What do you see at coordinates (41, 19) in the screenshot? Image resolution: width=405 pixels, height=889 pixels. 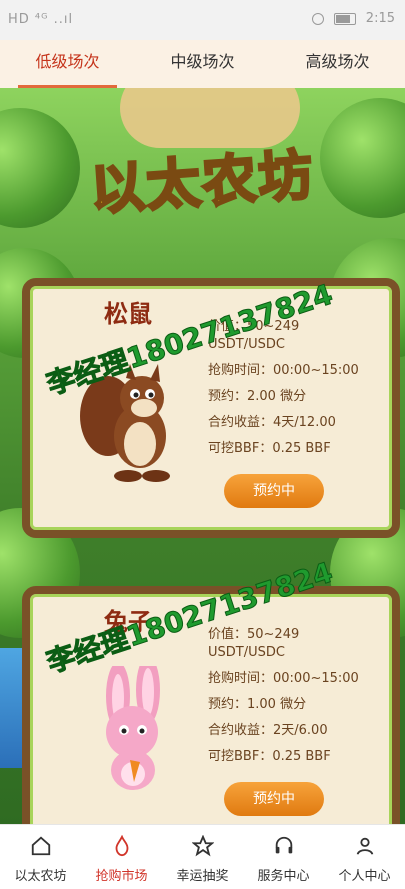 I see `signal-indicators: HD ⁴ᴳ ..ıl` at bounding box center [41, 19].